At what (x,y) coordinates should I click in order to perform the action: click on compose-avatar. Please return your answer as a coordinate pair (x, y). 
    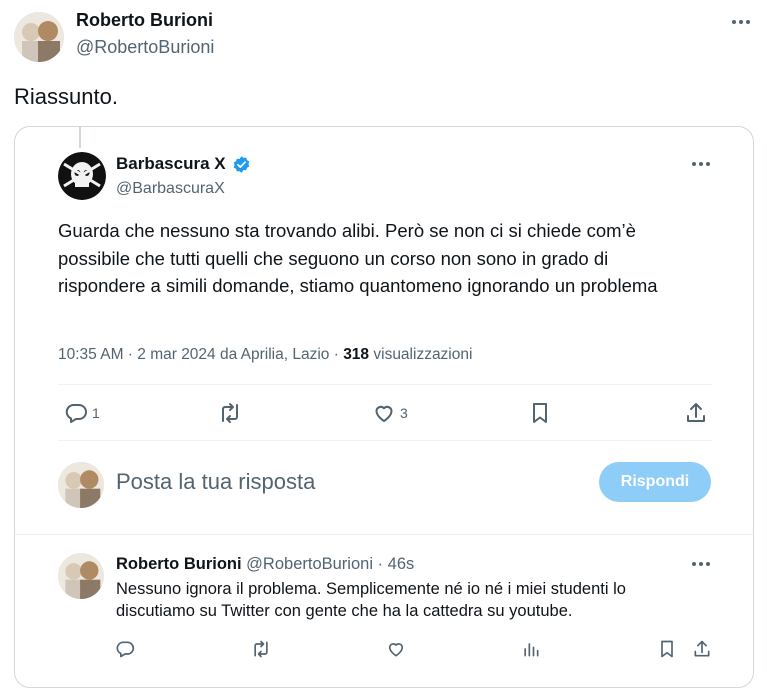
    Looking at the image, I should click on (81, 485).